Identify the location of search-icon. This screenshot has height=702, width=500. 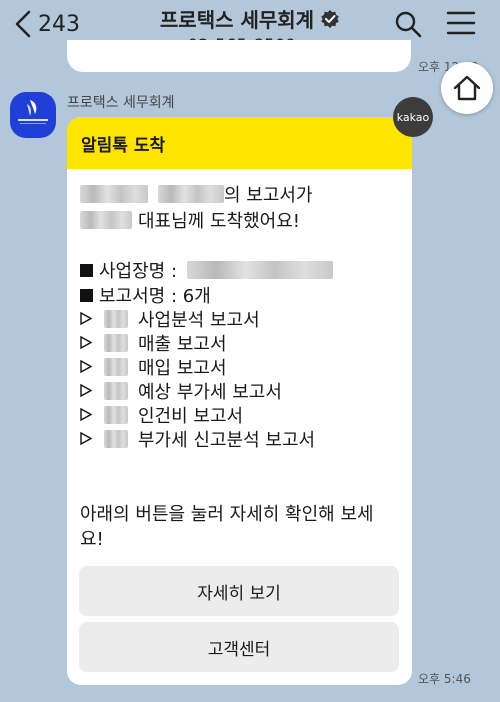
(408, 24).